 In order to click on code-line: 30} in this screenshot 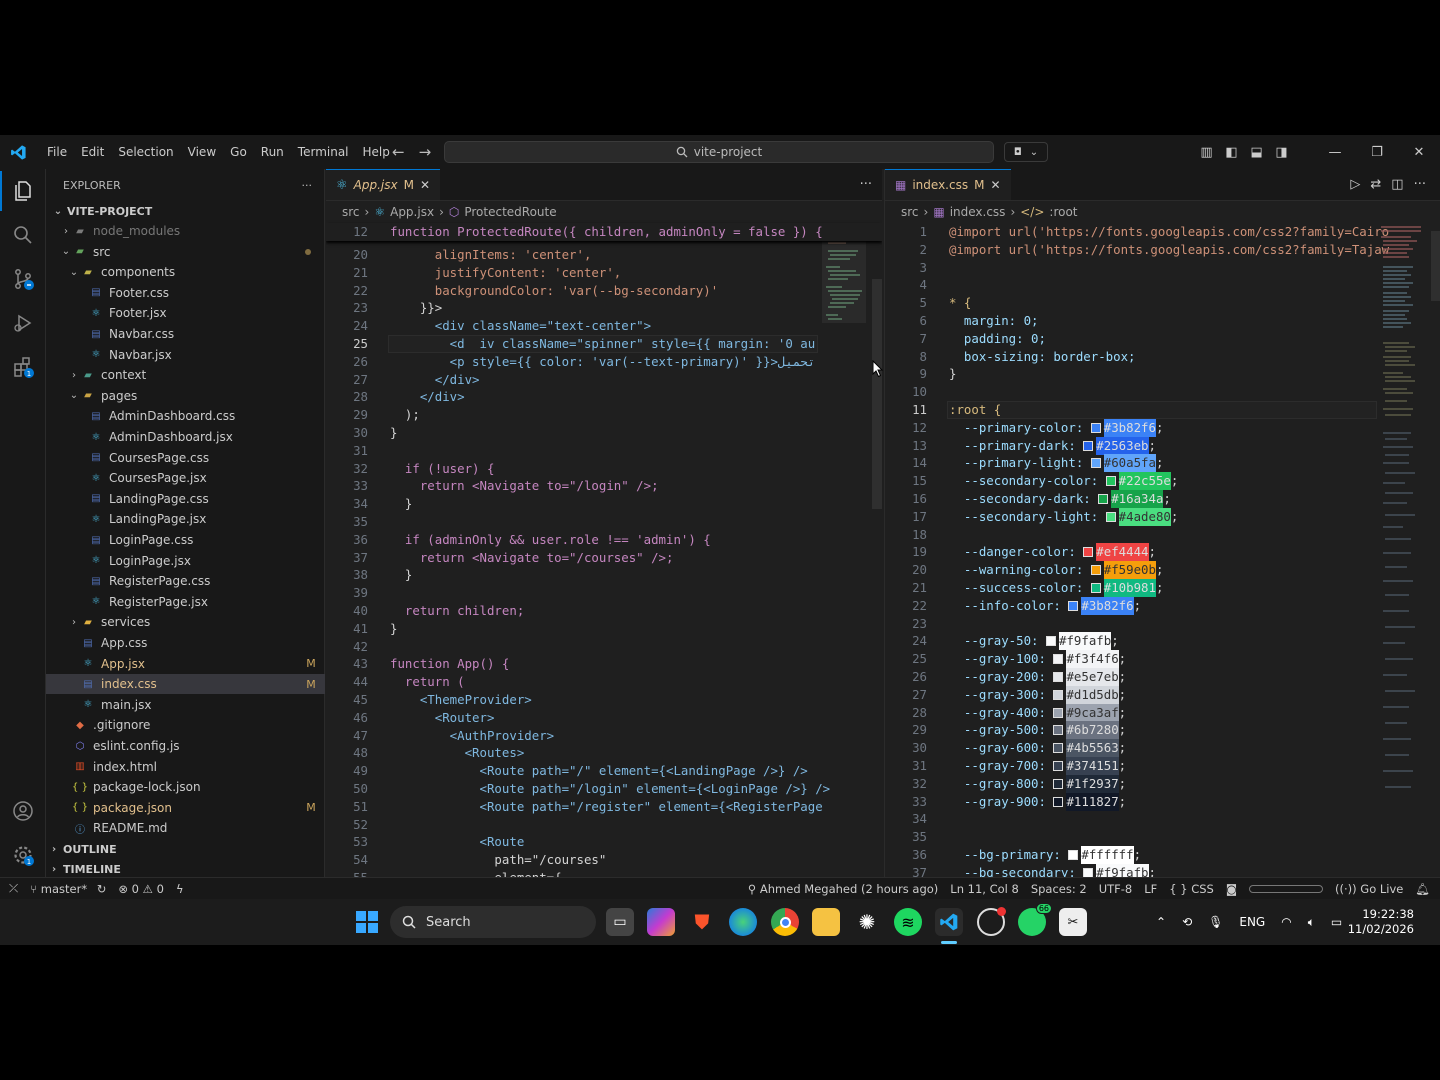, I will do `click(361, 433)`.